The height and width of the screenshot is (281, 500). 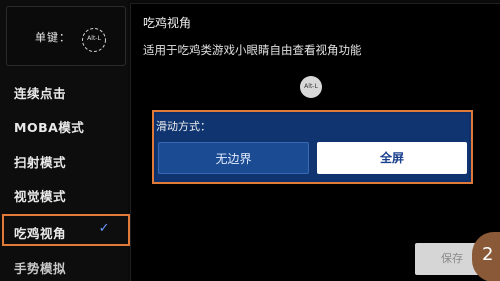 I want to click on single-key-box: 单键： Alt-L, so click(x=66, y=36).